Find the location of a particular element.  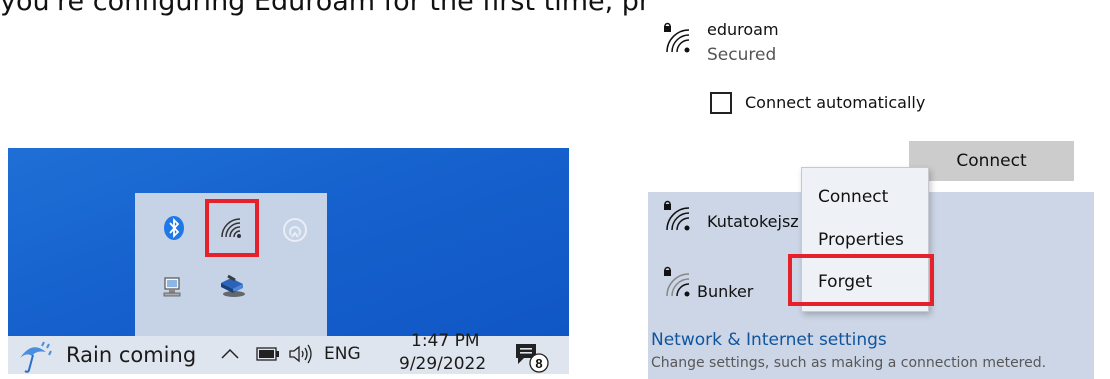

forget-highlight is located at coordinates (861, 280).